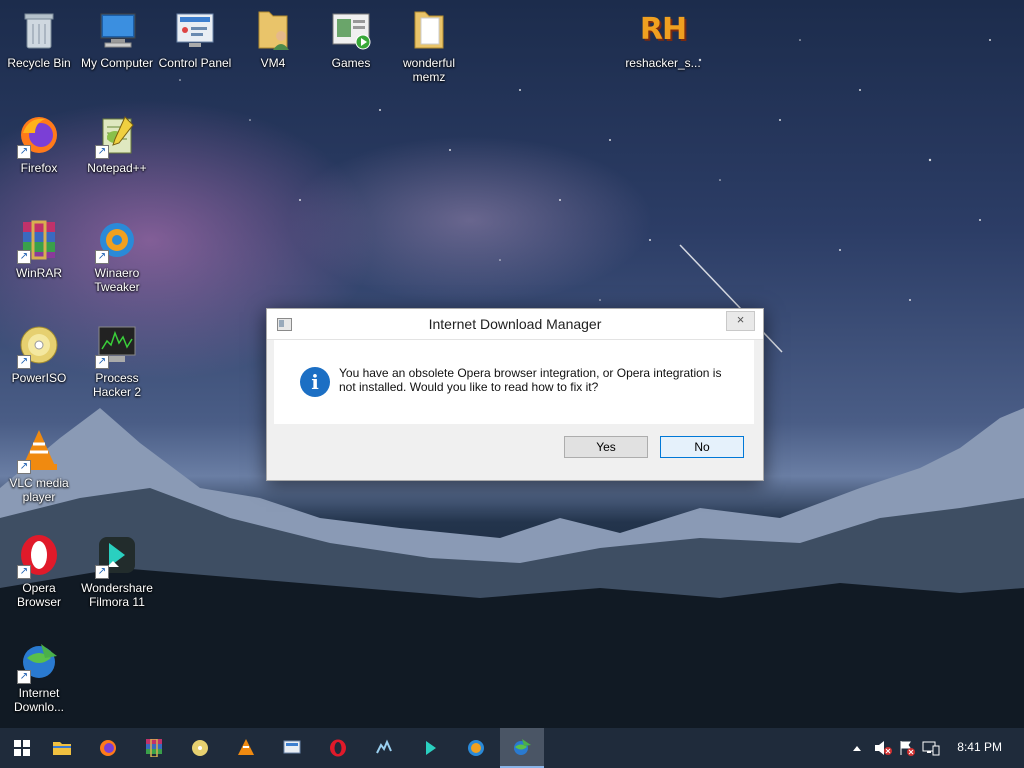  Describe the element at coordinates (39, 168) in the screenshot. I see `desktop-icon-label: Firefox` at that location.